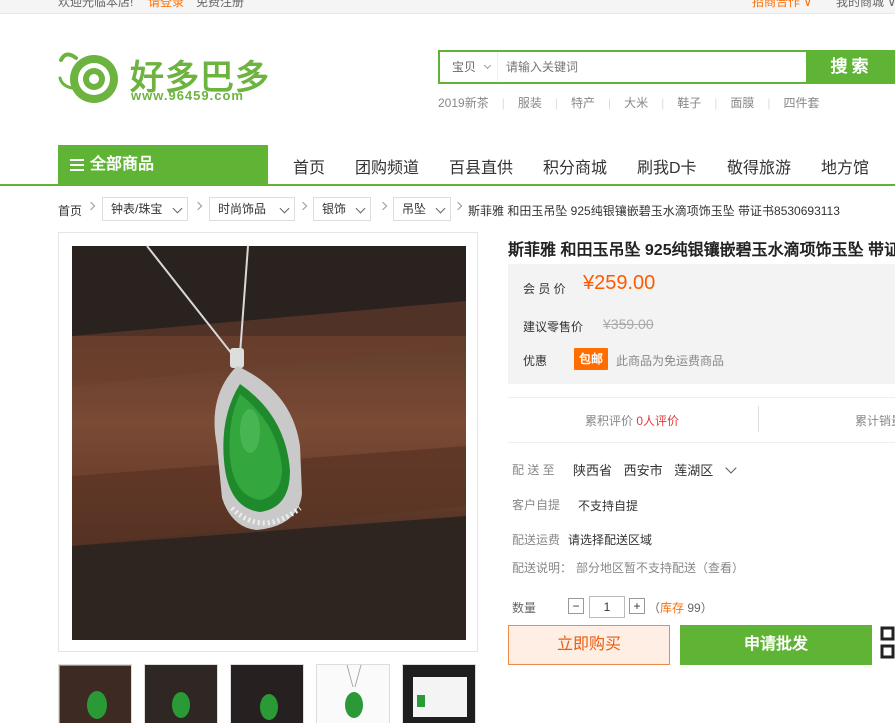 This screenshot has width=895, height=723. I want to click on pickup-value: 不支持自提, so click(608, 506).